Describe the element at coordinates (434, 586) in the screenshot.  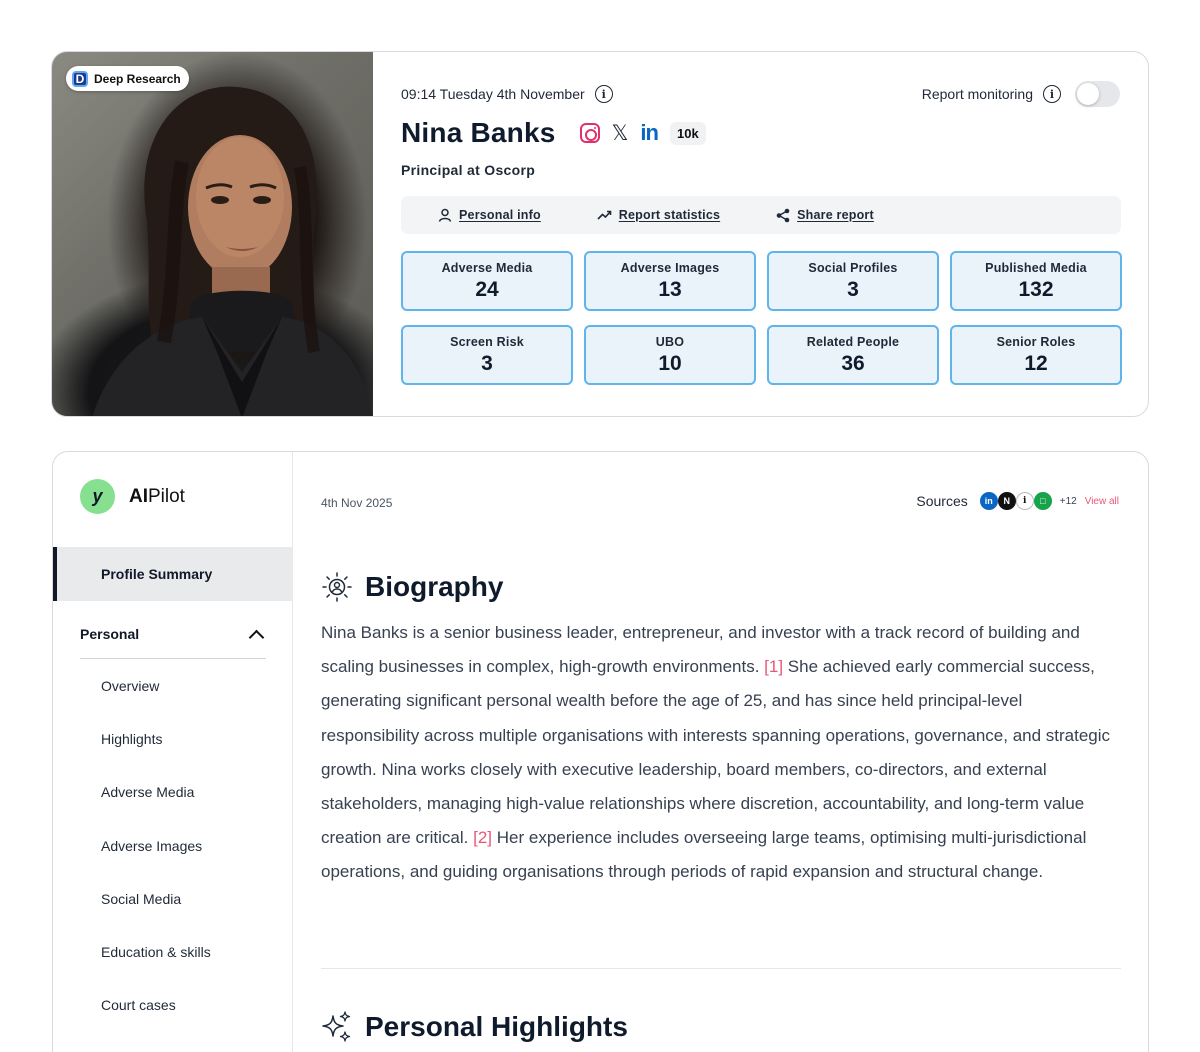
I see `biography-title: Biography` at that location.